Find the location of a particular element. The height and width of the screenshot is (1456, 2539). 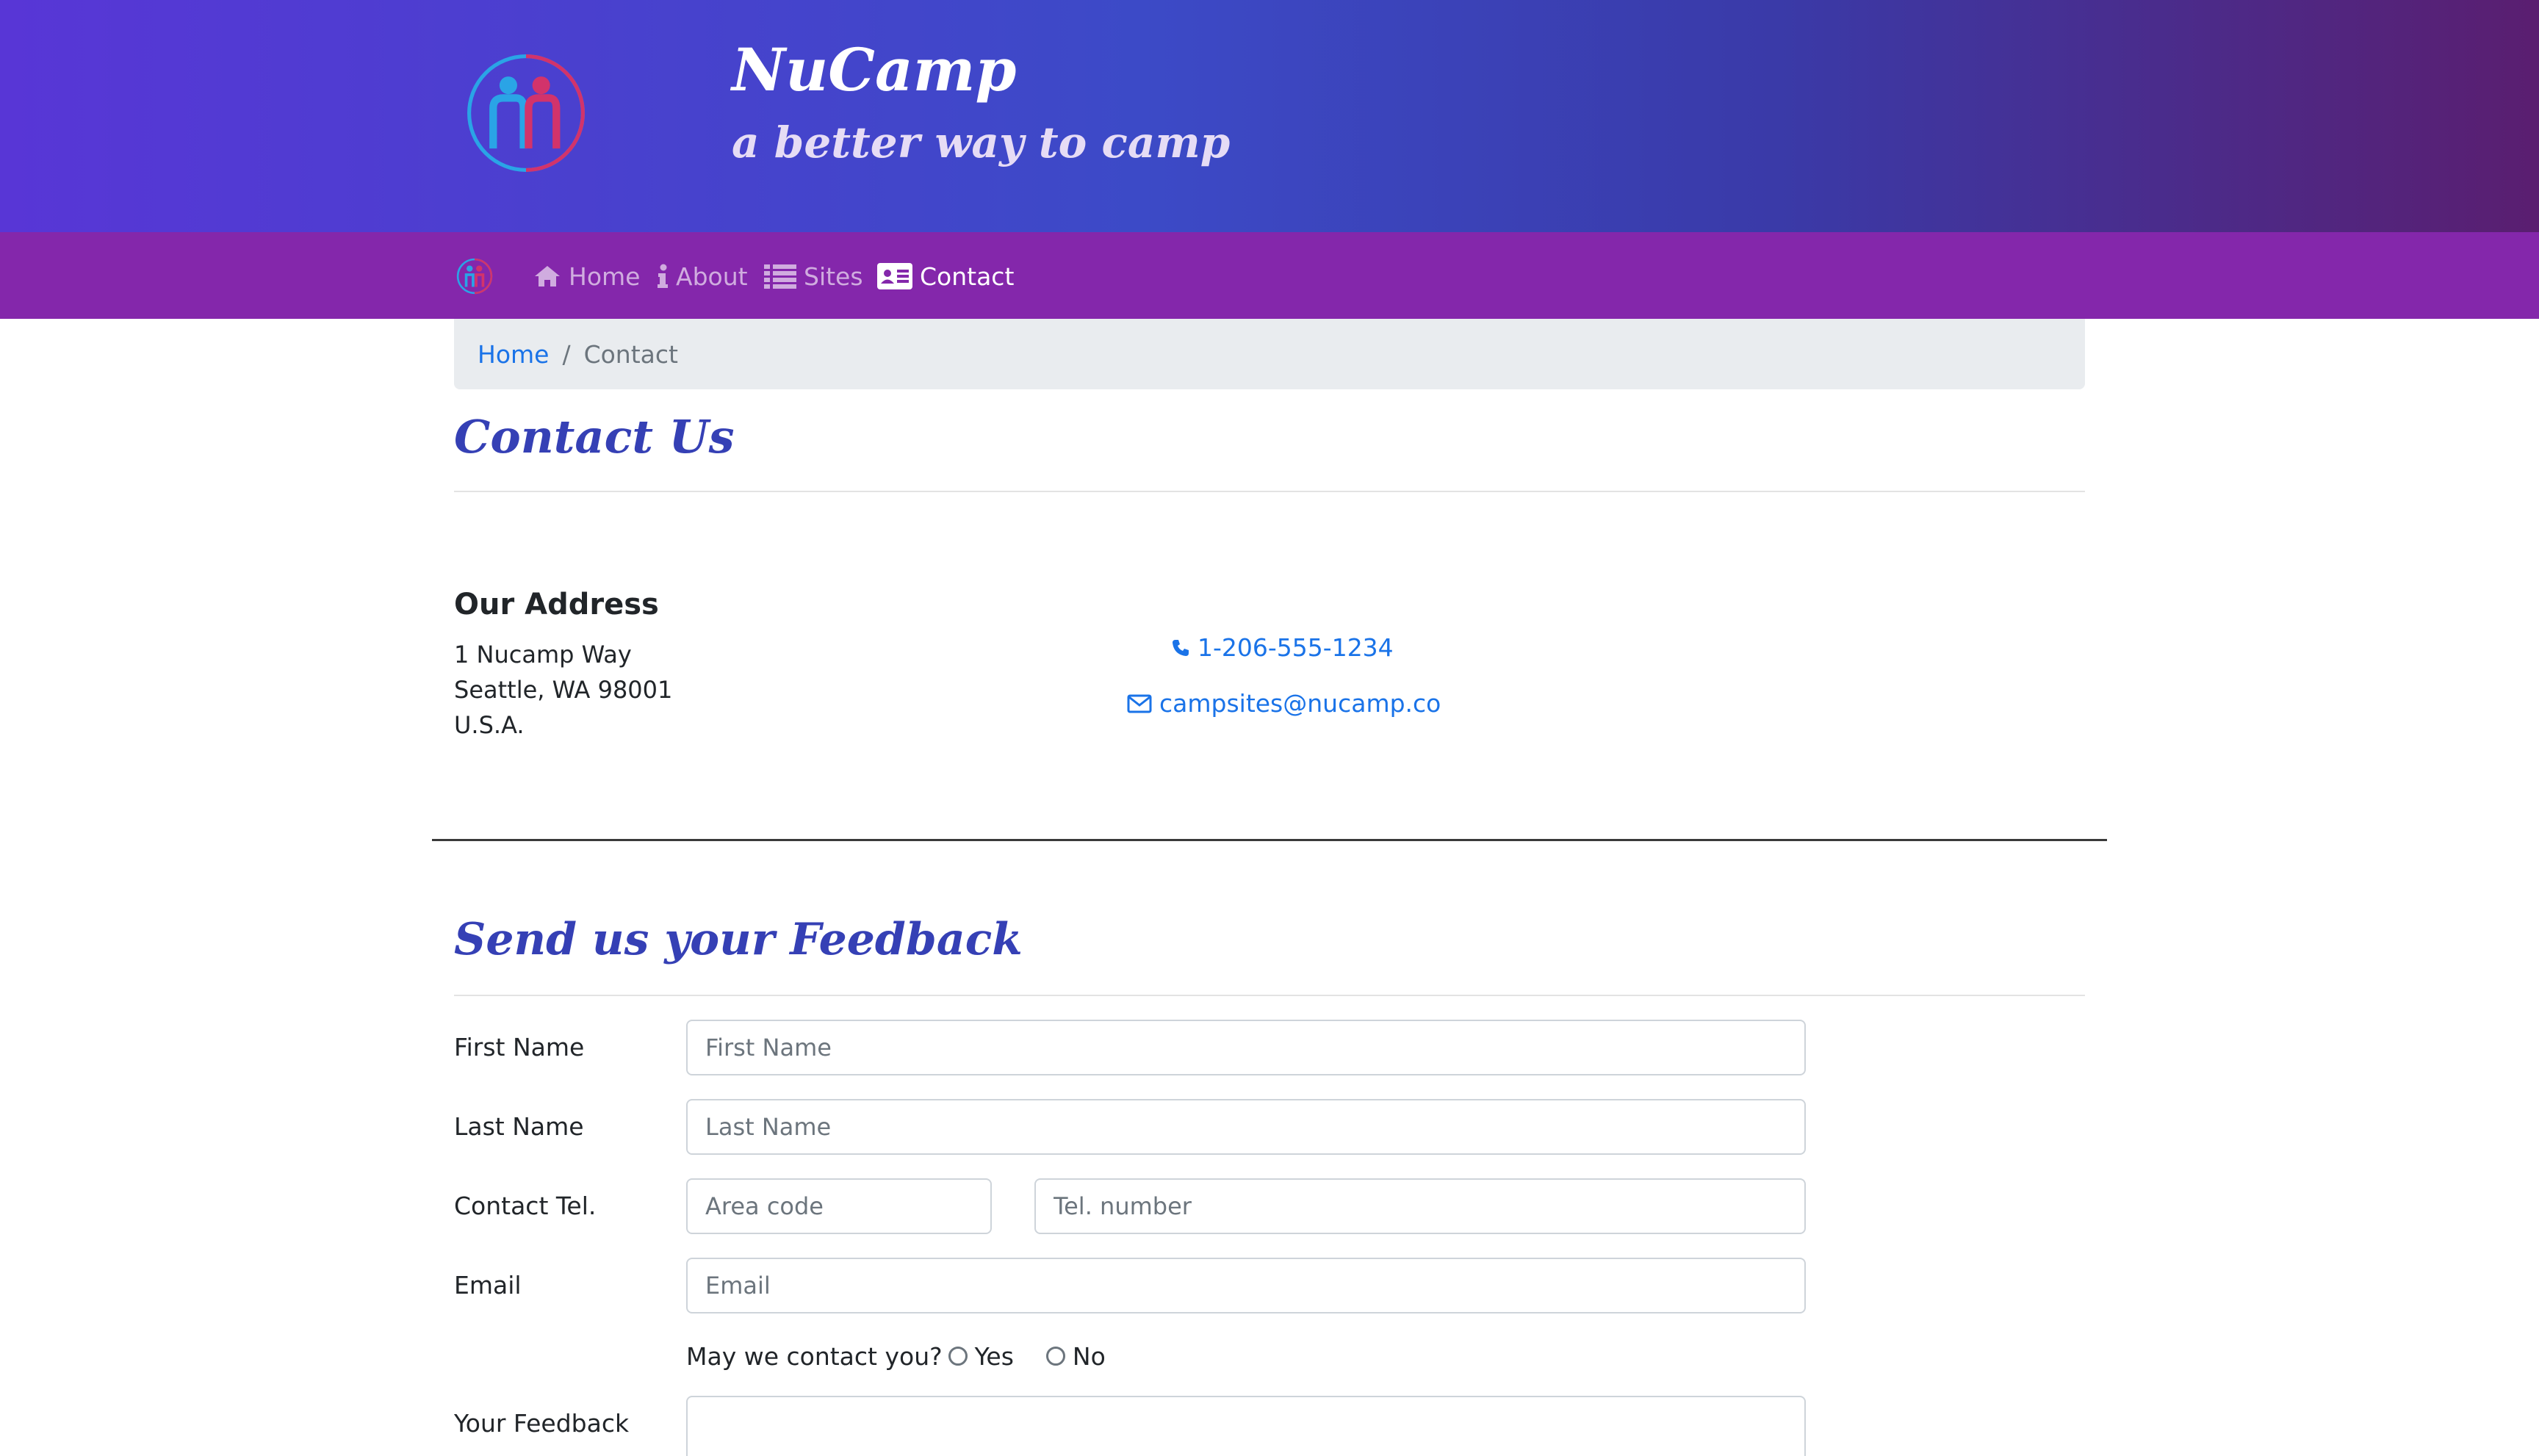

nav-contact: Contact is located at coordinates (945, 276).